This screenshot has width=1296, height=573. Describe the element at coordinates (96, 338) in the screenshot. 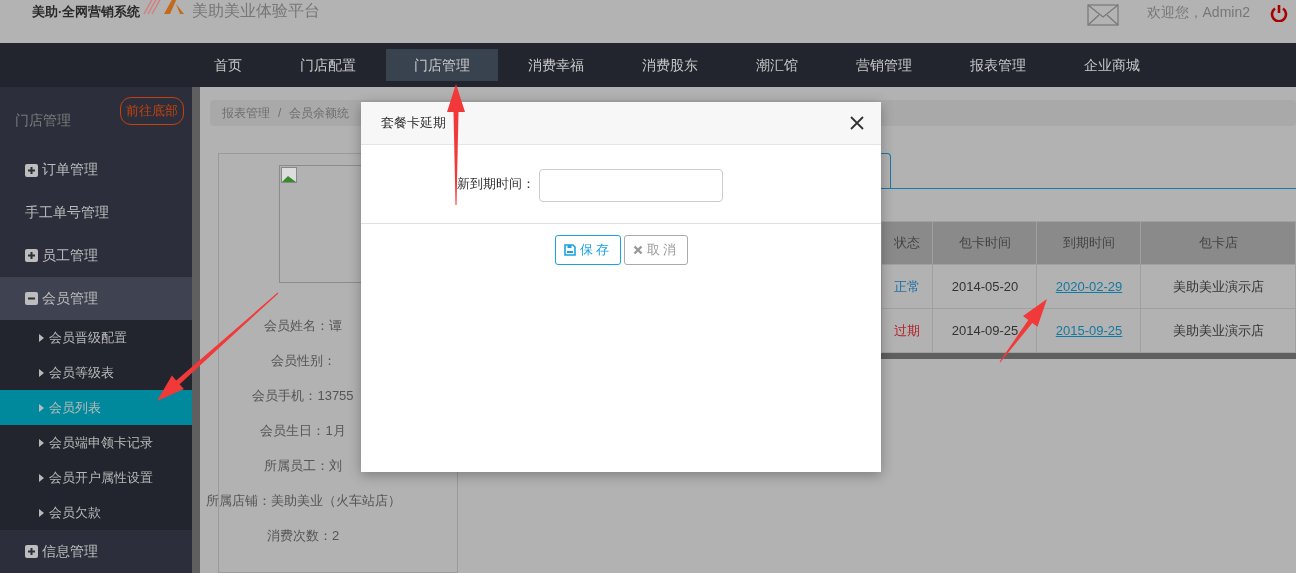

I see `submenu-item: 会员晋级配置` at that location.